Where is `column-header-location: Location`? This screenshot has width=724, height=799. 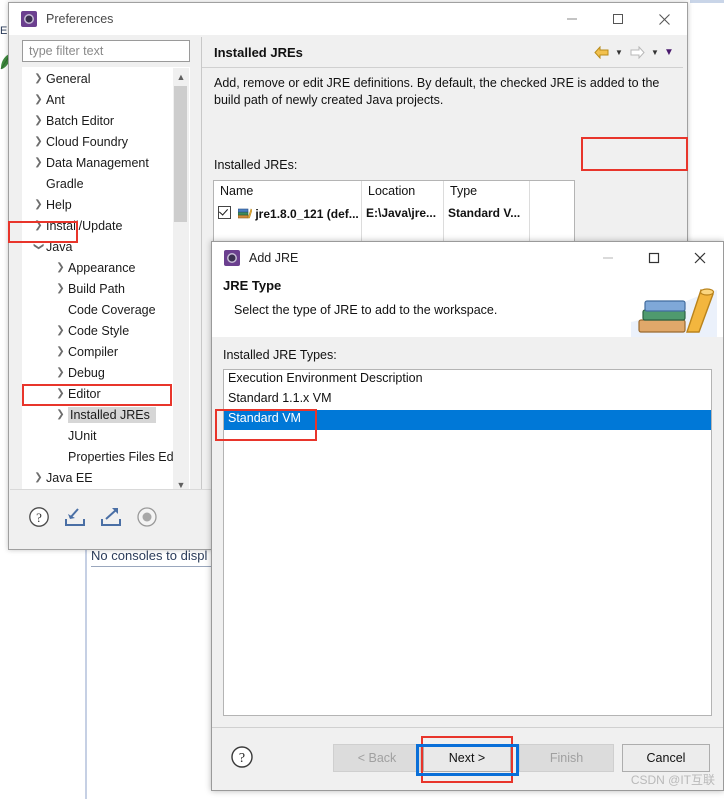 column-header-location: Location is located at coordinates (403, 192).